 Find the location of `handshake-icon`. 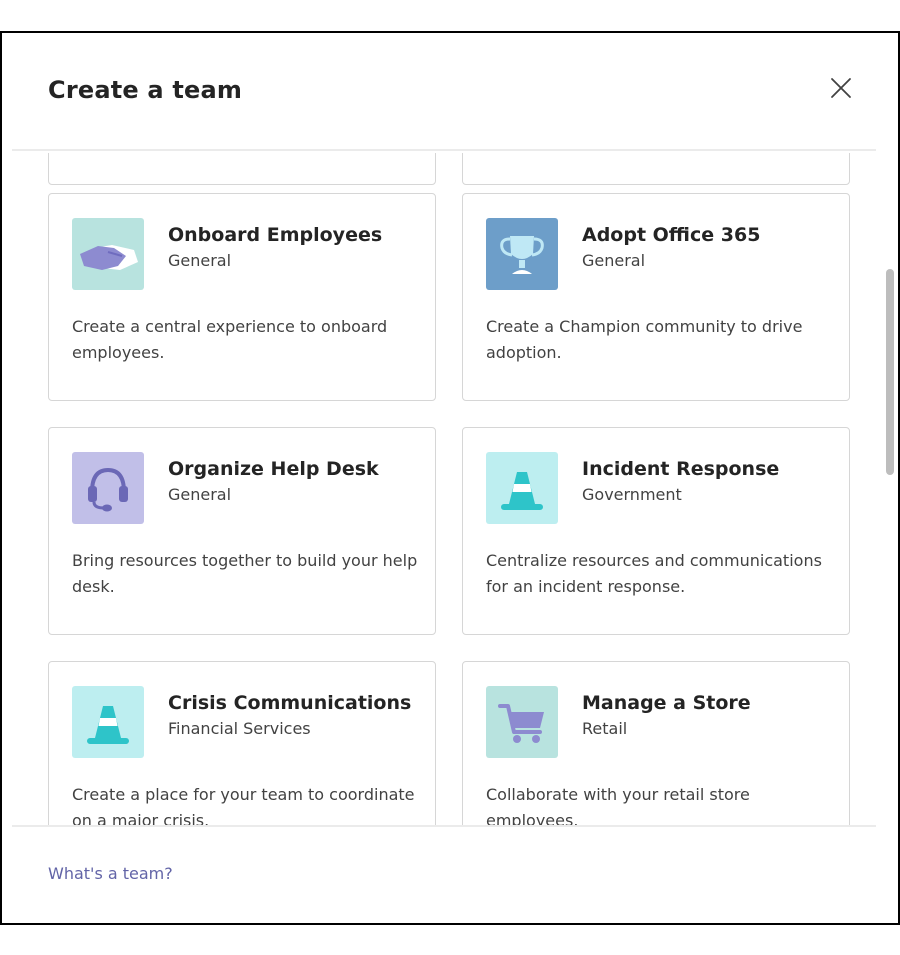

handshake-icon is located at coordinates (108, 254).